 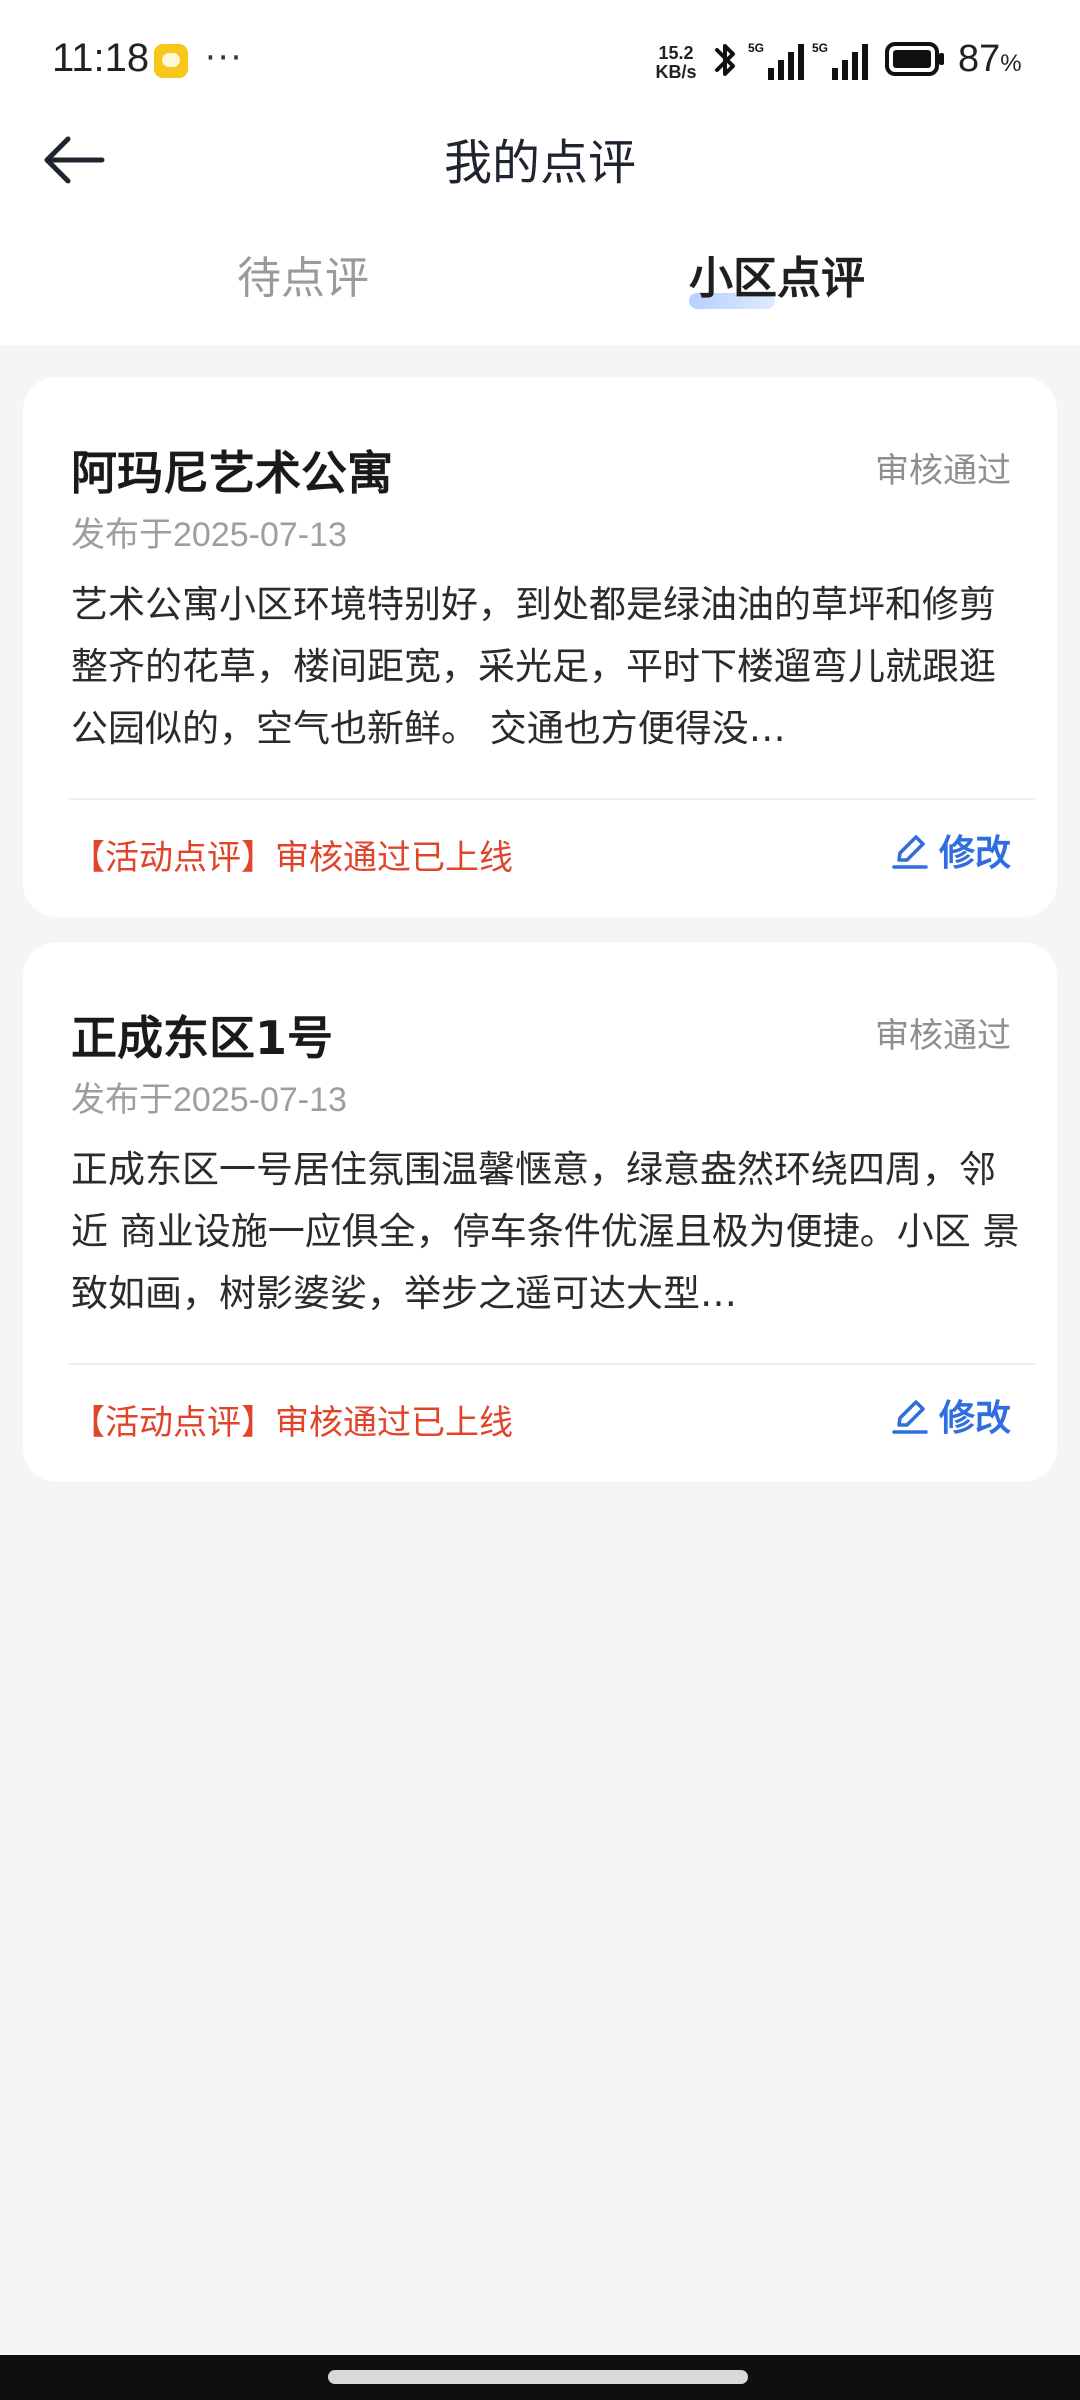 I want to click on page-header: 我的点评 待点评 小区点评, so click(x=540, y=235).